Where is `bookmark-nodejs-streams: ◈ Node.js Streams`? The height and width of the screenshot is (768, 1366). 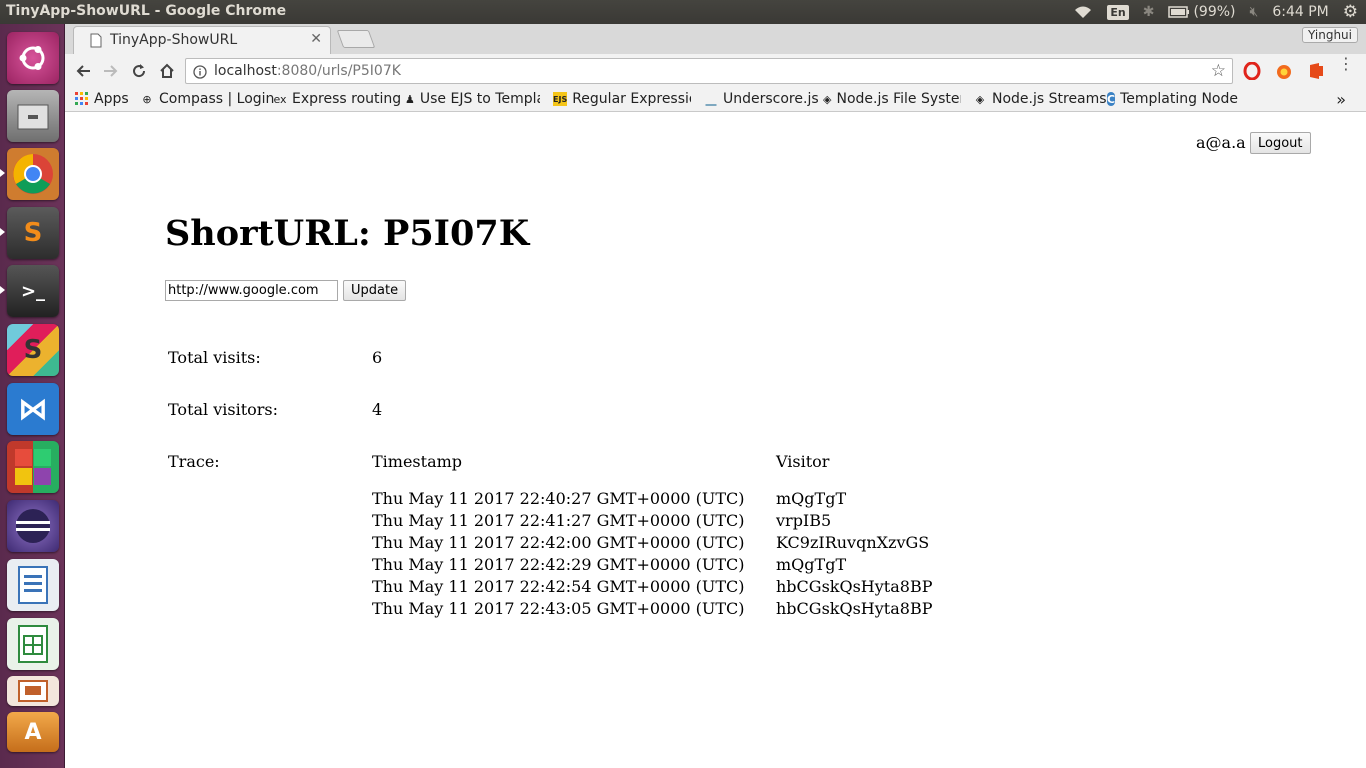
bookmark-nodejs-streams: ◈ Node.js Streams is located at coordinates (1040, 99).